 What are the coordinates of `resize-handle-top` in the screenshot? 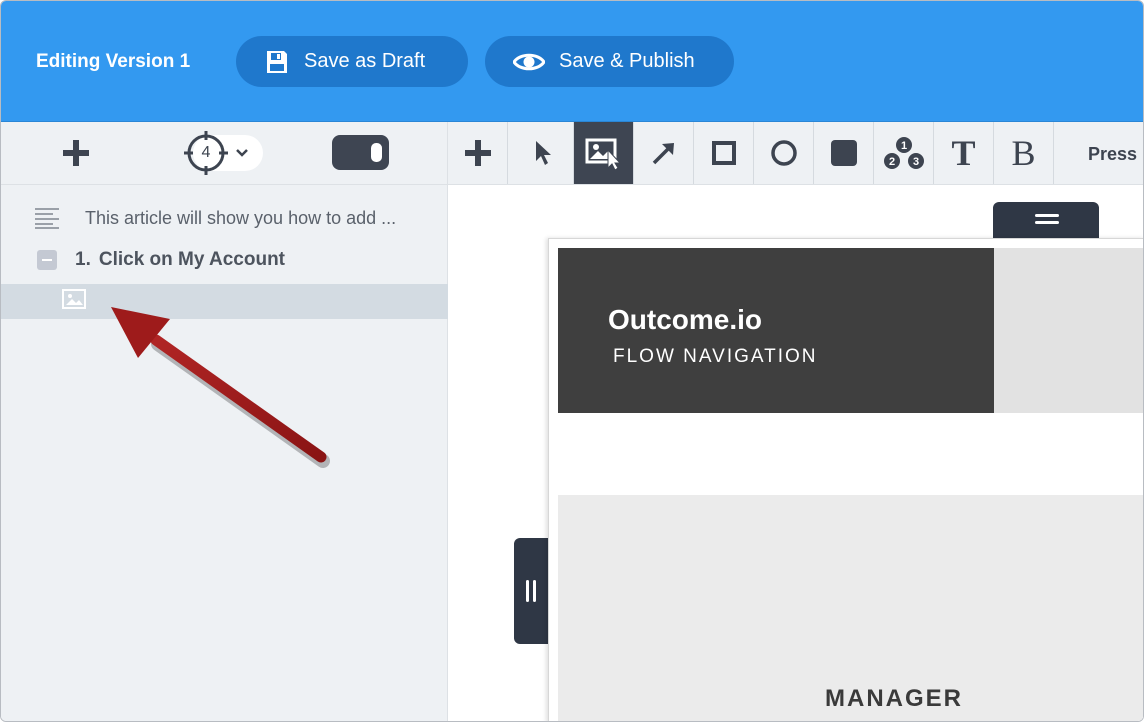 It's located at (1046, 220).